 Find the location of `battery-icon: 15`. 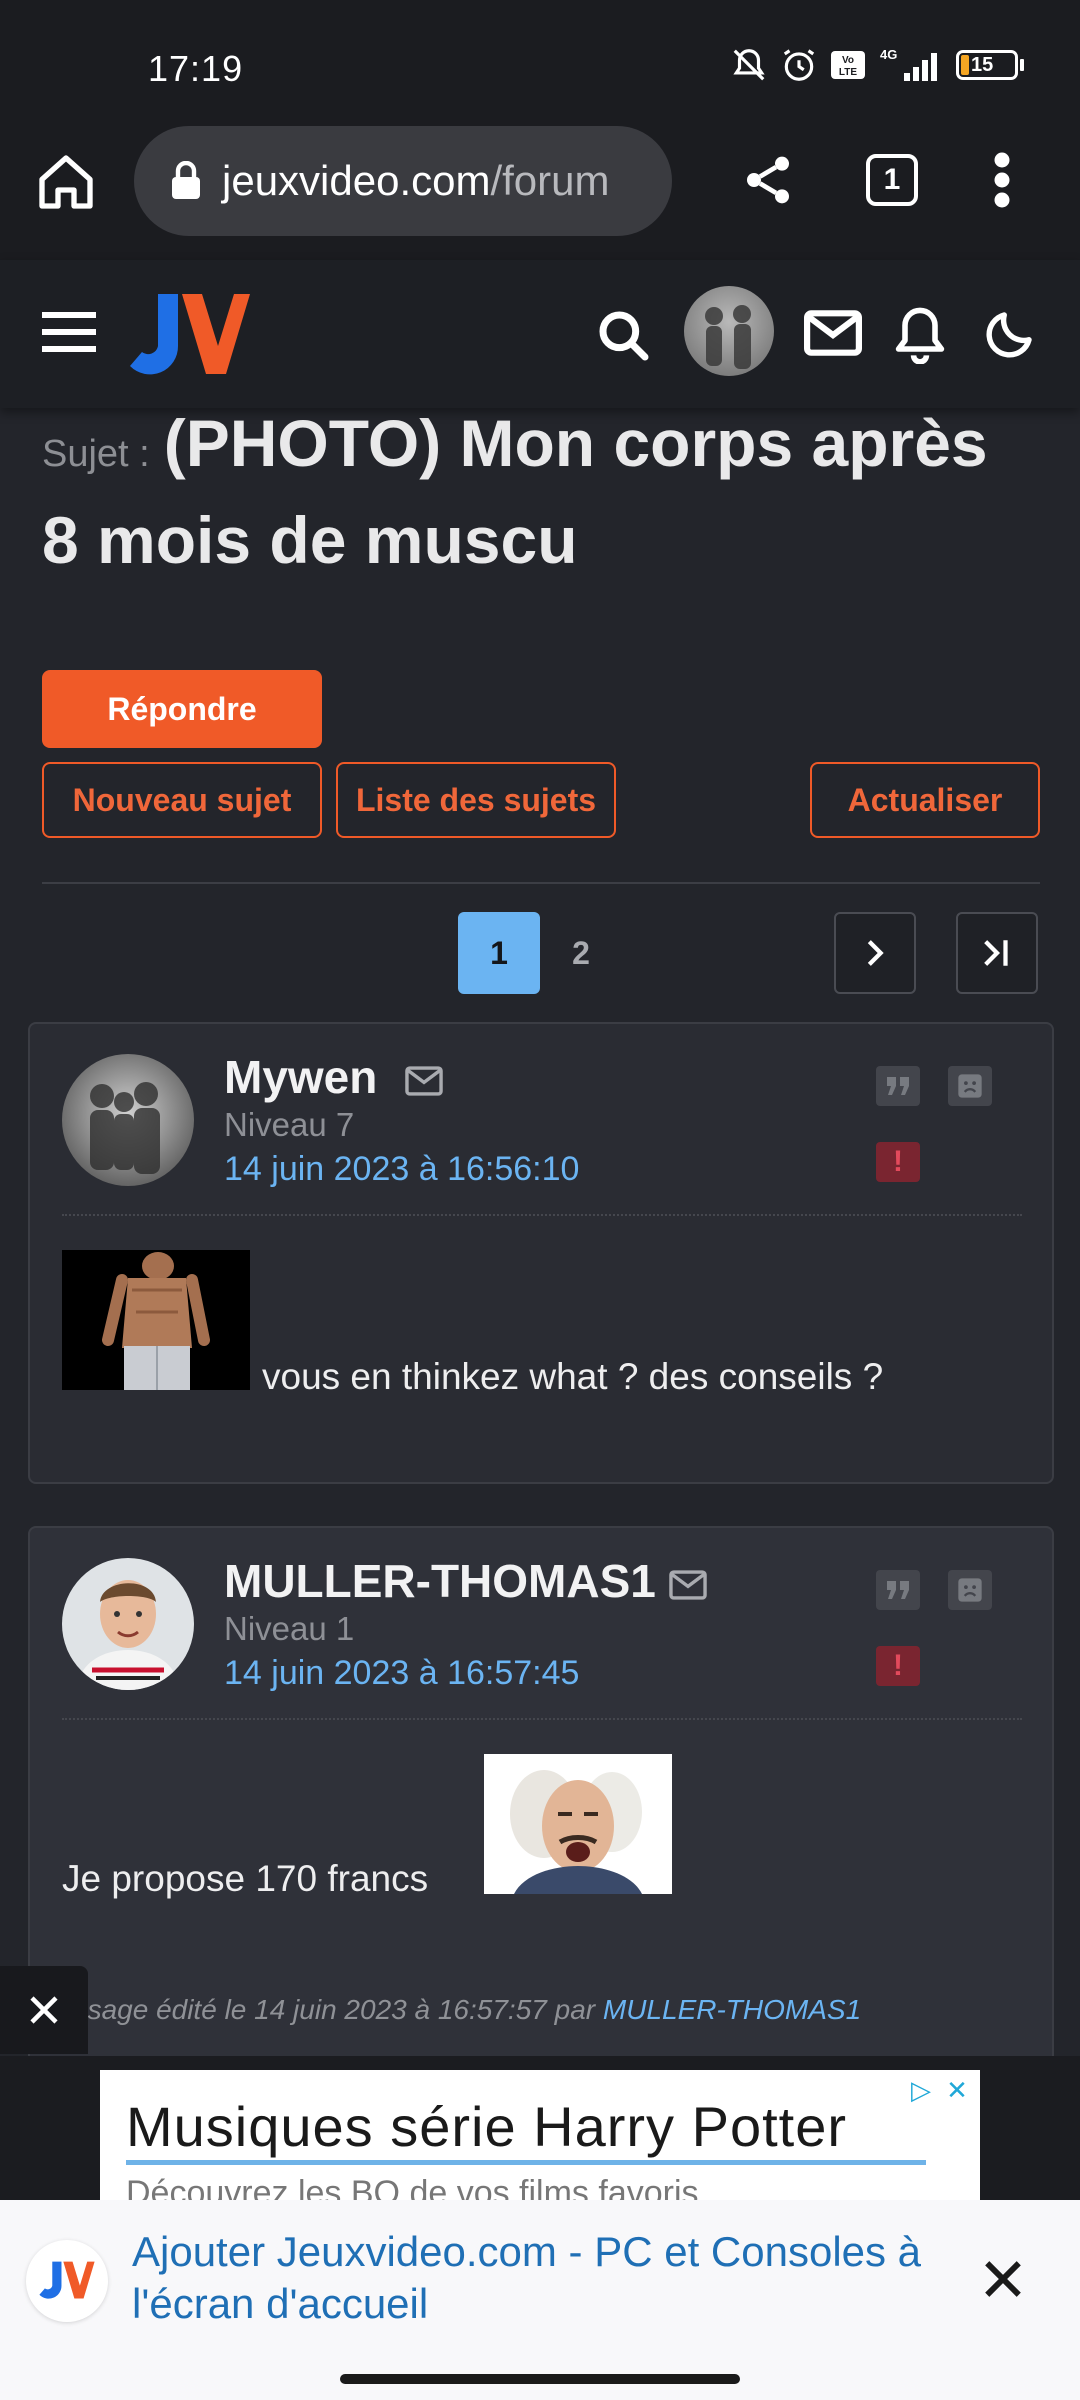

battery-icon: 15 is located at coordinates (990, 65).